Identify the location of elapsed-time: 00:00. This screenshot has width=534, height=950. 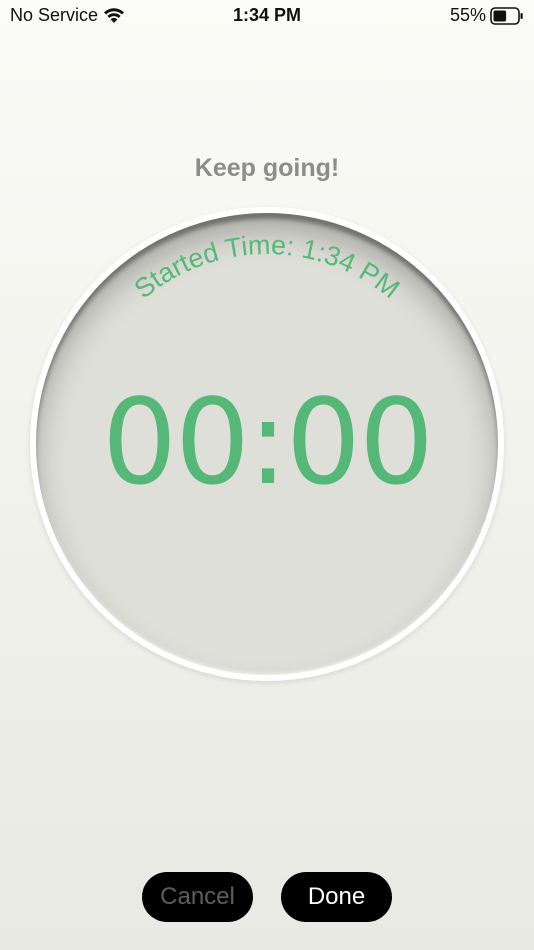
(267, 442).